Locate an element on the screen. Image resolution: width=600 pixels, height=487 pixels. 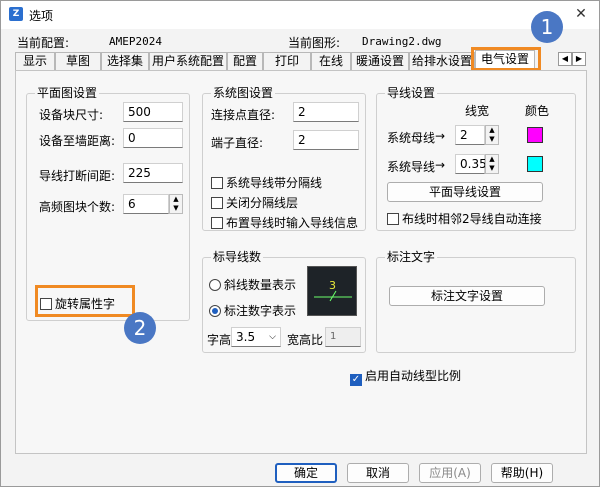
auto-linetype-scale-box: ✓ is located at coordinates (356, 380).